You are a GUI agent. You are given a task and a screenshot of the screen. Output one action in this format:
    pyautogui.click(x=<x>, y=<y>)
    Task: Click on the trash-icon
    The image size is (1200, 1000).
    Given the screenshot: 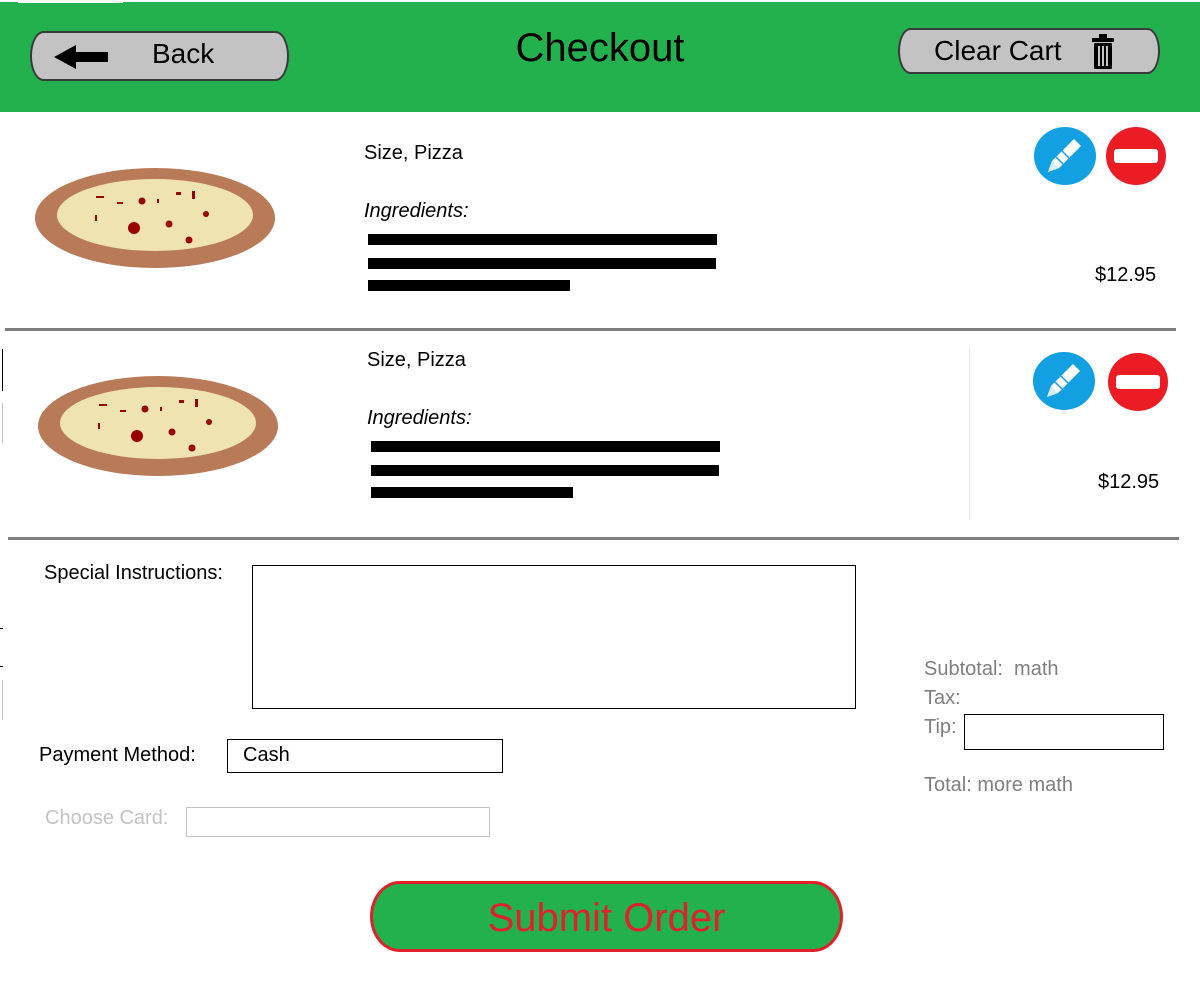 What is the action you would take?
    pyautogui.click(x=1103, y=54)
    